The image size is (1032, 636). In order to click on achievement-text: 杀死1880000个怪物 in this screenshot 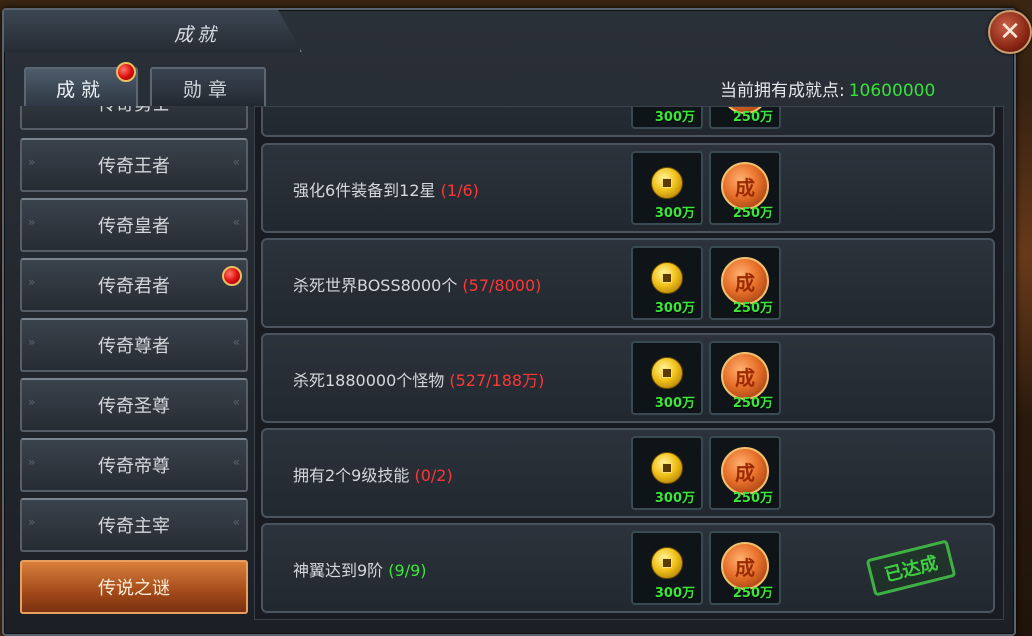, I will do `click(369, 380)`.